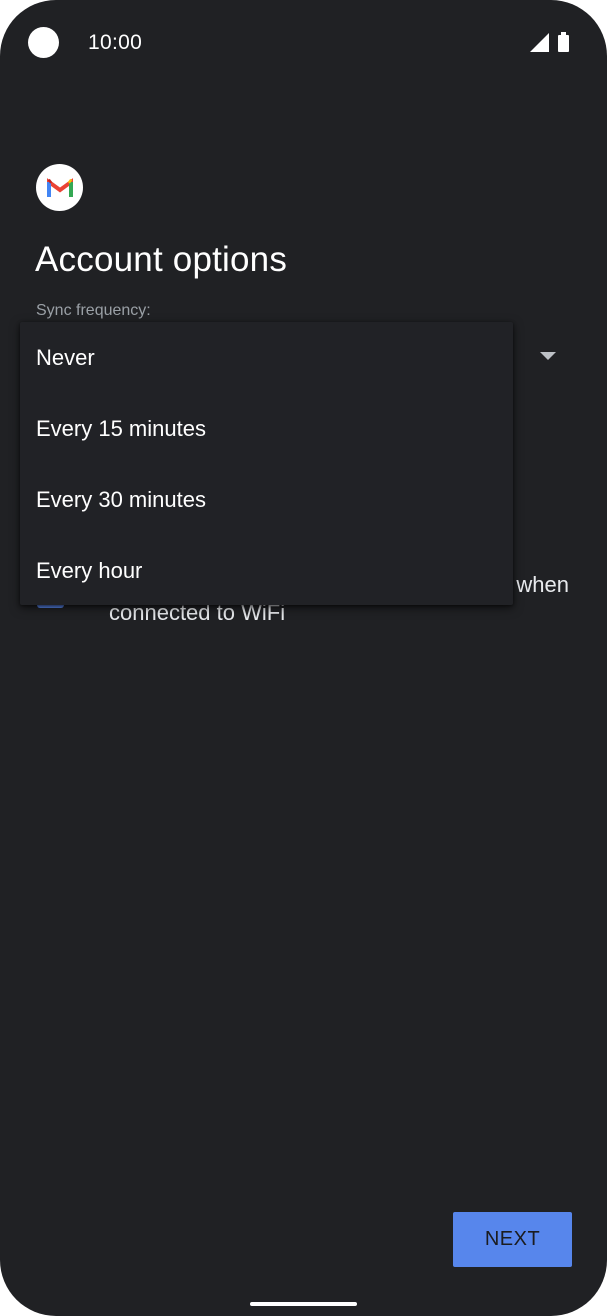 The height and width of the screenshot is (1316, 607). Describe the element at coordinates (266, 357) in the screenshot. I see `menu-item-never: Never` at that location.